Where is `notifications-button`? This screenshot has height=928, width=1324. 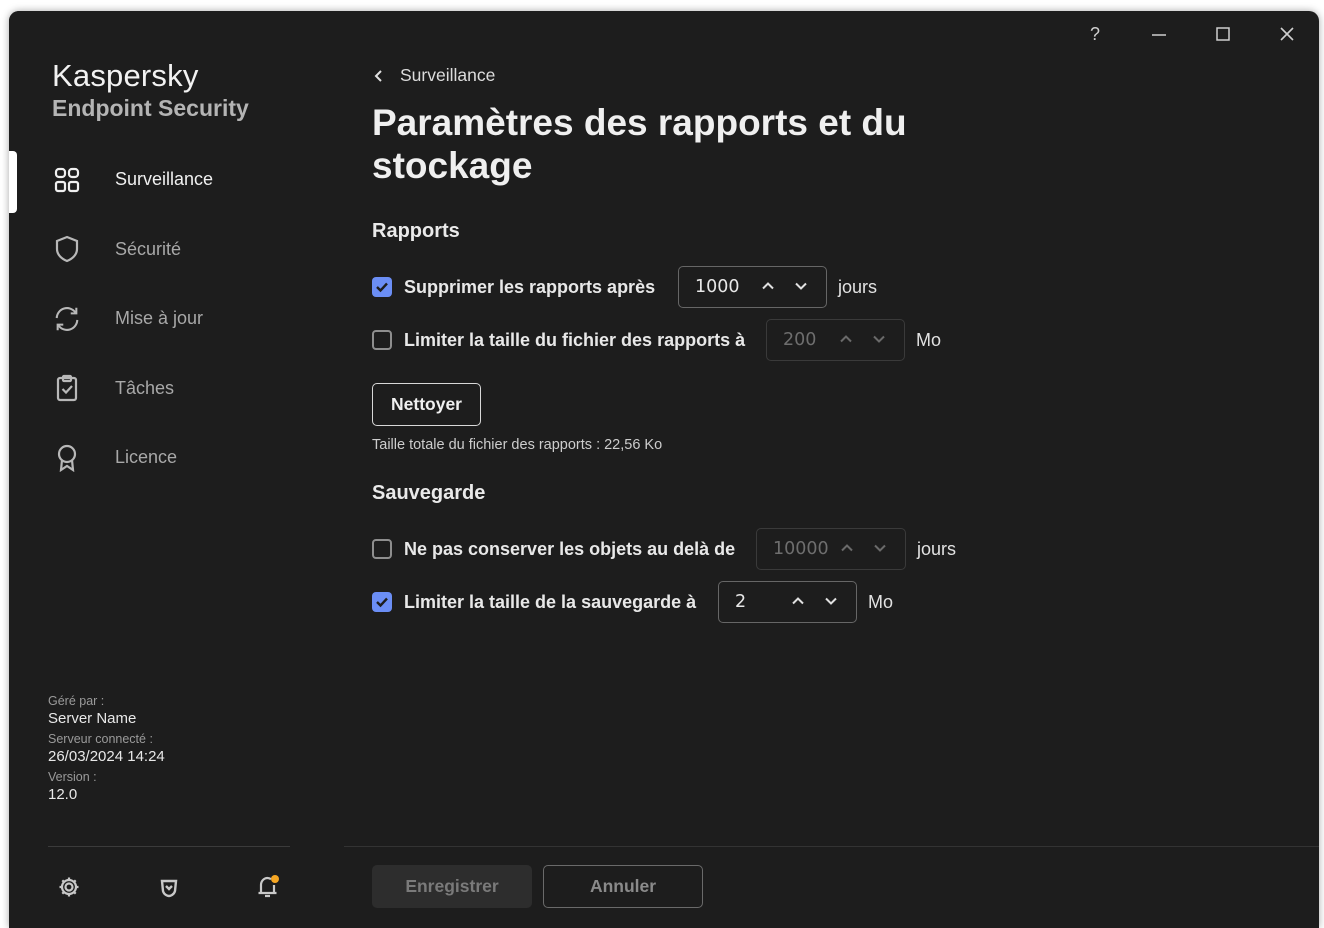
notifications-button is located at coordinates (268, 887).